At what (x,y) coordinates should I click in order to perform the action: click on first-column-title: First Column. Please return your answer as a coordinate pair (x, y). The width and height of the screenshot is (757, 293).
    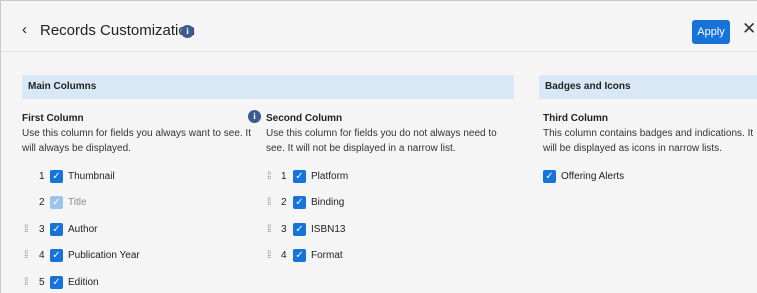
    Looking at the image, I should click on (53, 118).